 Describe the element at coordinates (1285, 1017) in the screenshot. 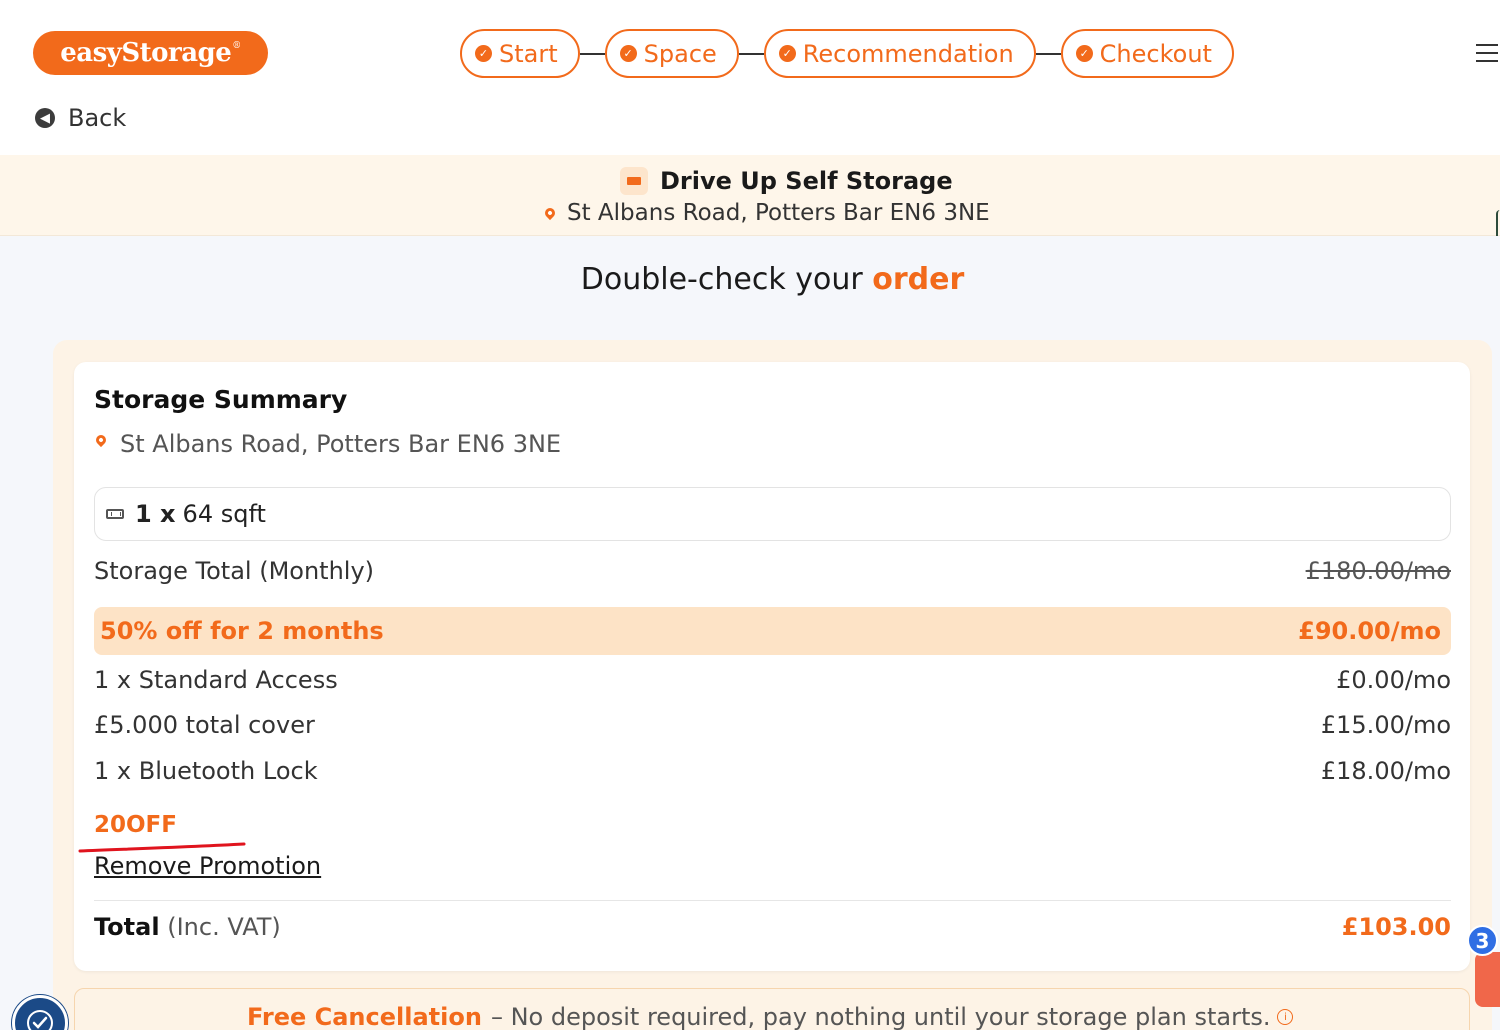

I see `info-icon: i` at that location.